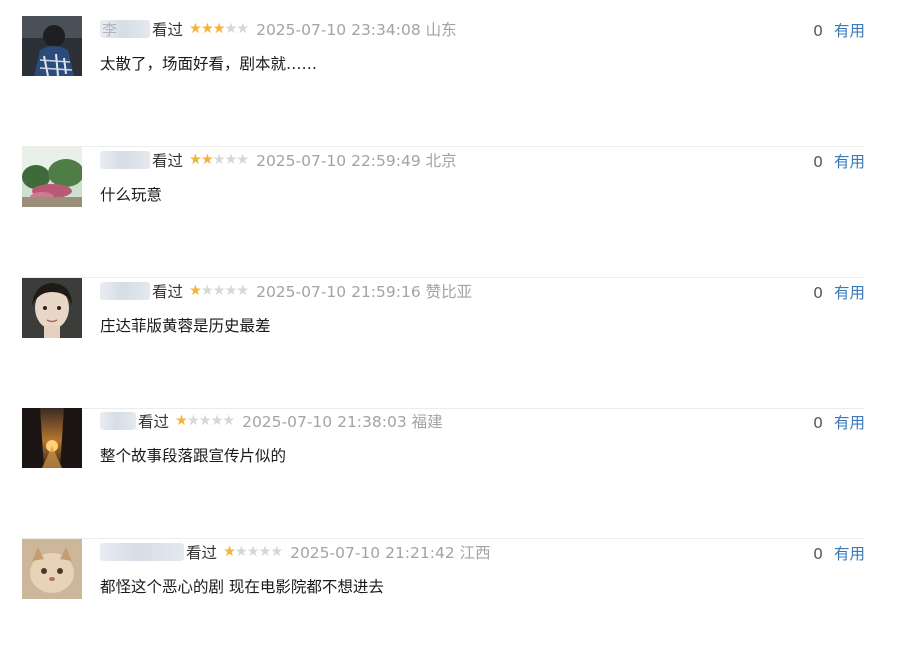 This screenshot has width=904, height=670. What do you see at coordinates (441, 30) in the screenshot?
I see `review-location: 山东` at bounding box center [441, 30].